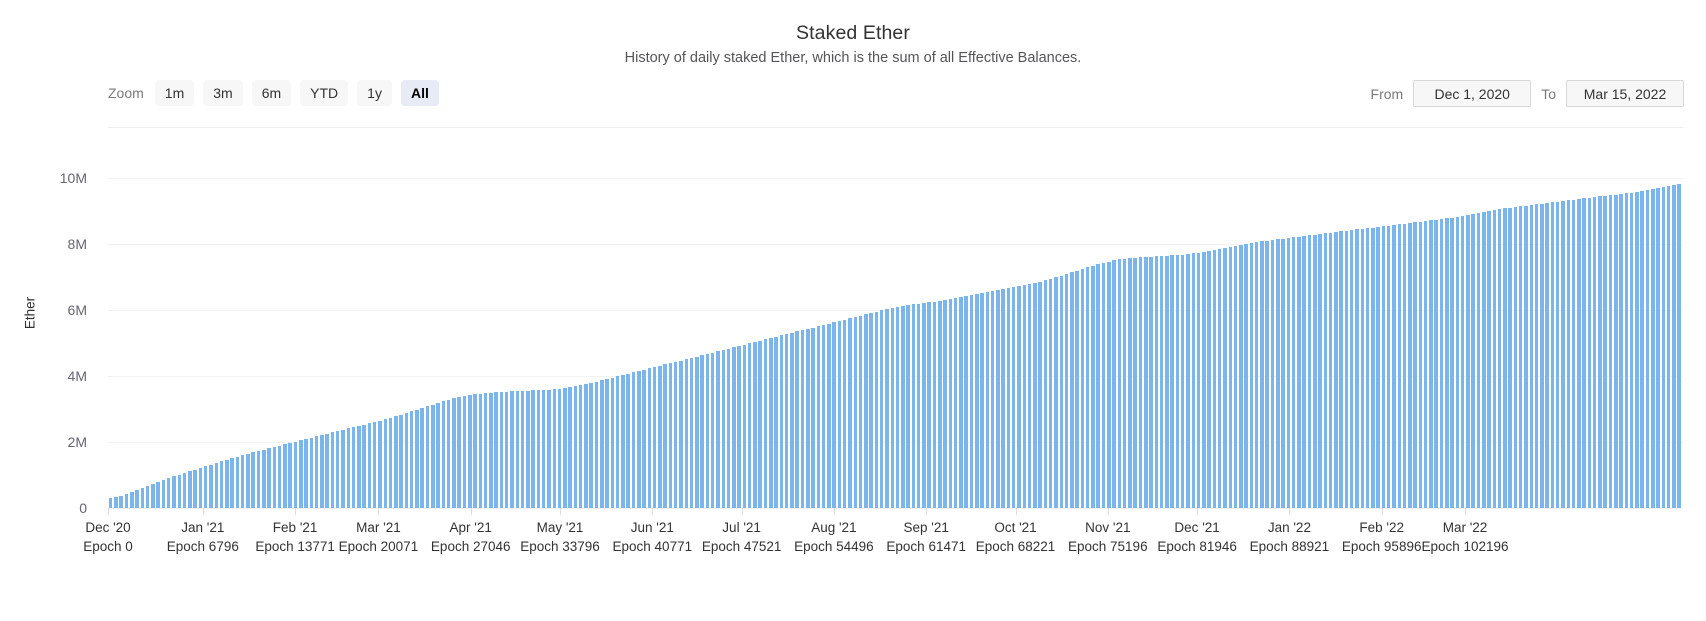  Describe the element at coordinates (271, 93) in the screenshot. I see `range-button-6m: 6m` at that location.